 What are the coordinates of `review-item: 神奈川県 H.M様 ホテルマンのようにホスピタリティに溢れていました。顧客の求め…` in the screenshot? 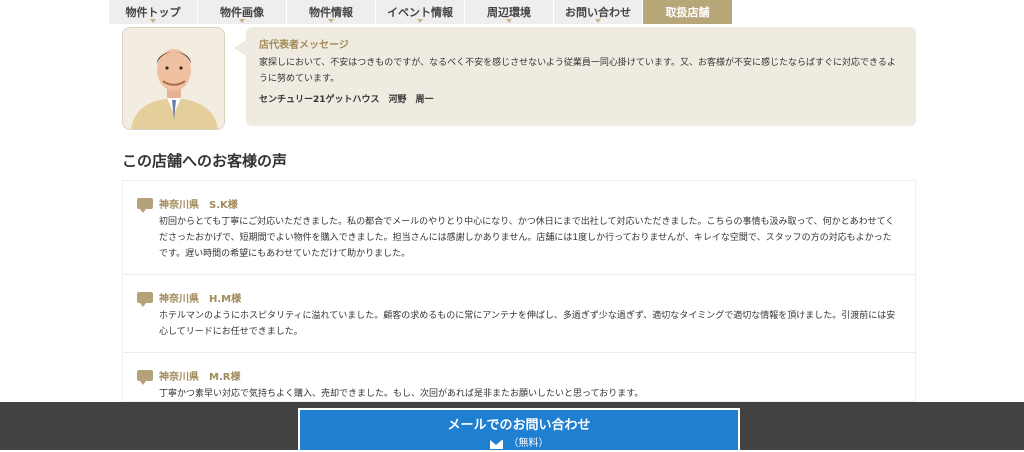 It's located at (519, 314).